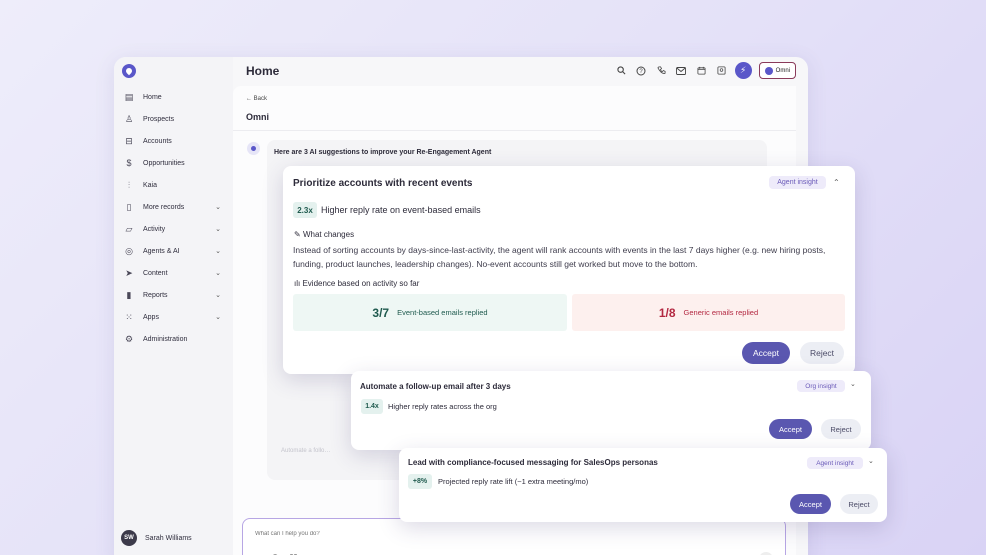  Describe the element at coordinates (129, 316) in the screenshot. I see `grid-icon: ⁙` at that location.